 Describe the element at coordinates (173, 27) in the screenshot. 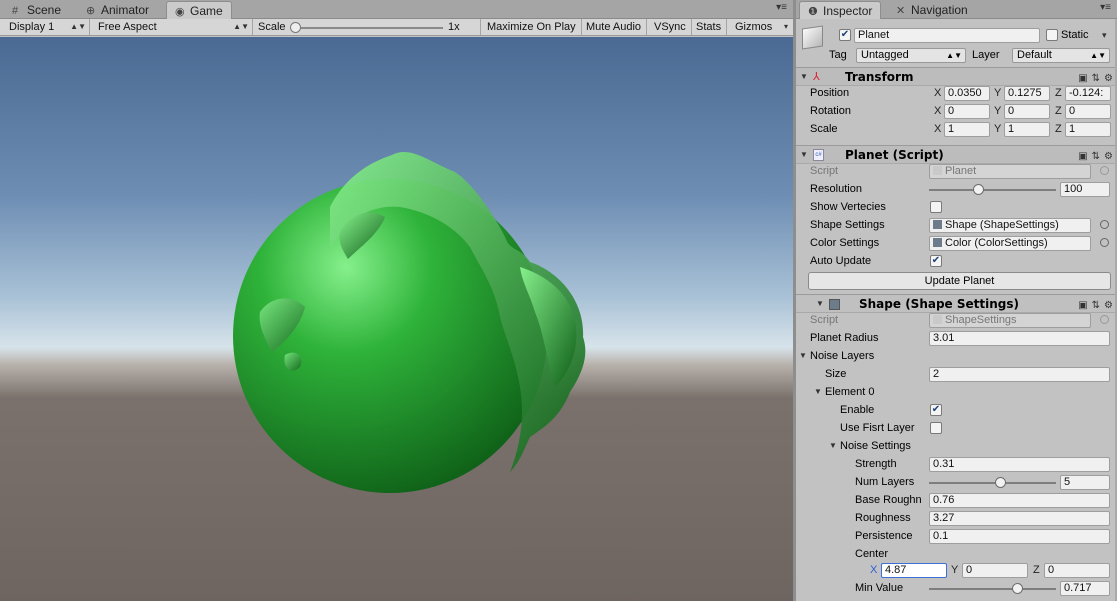

I see `aspect-dropdown: Free Aspect ▲▼` at that location.